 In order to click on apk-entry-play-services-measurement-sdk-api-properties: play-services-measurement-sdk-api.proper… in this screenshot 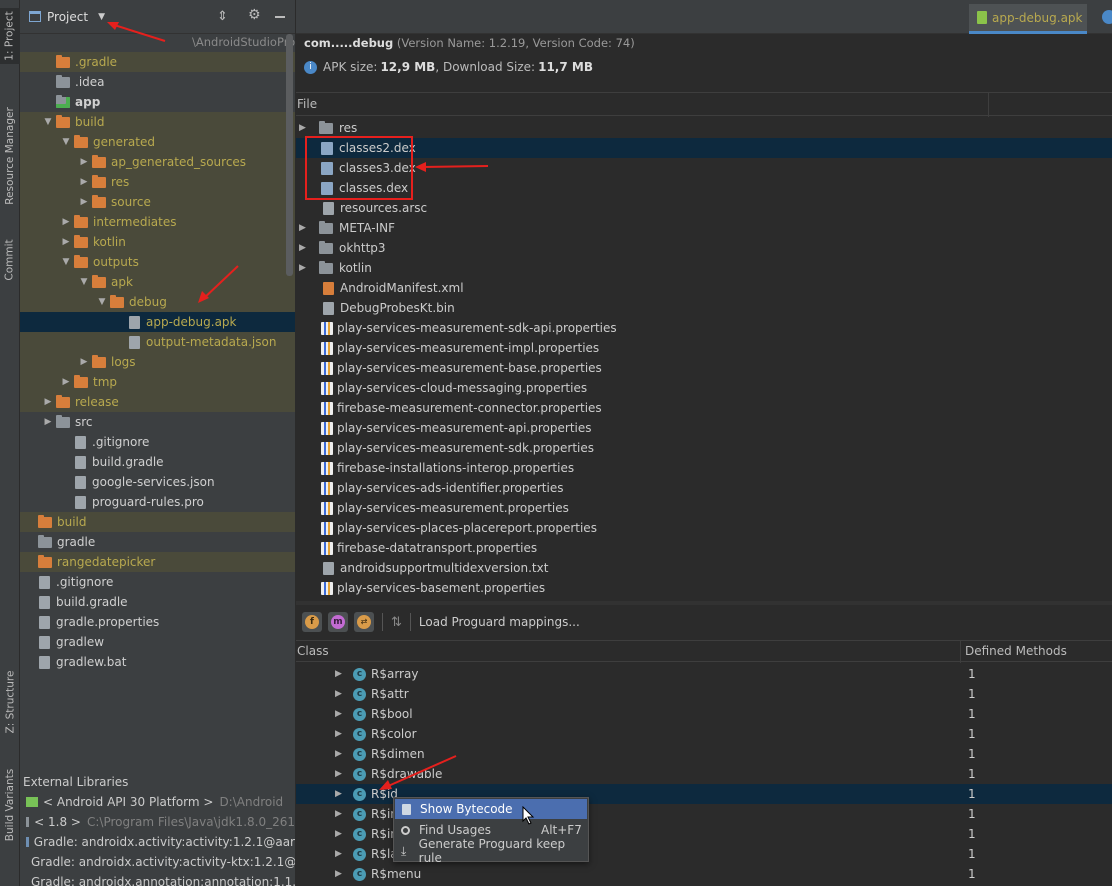, I will do `click(704, 328)`.